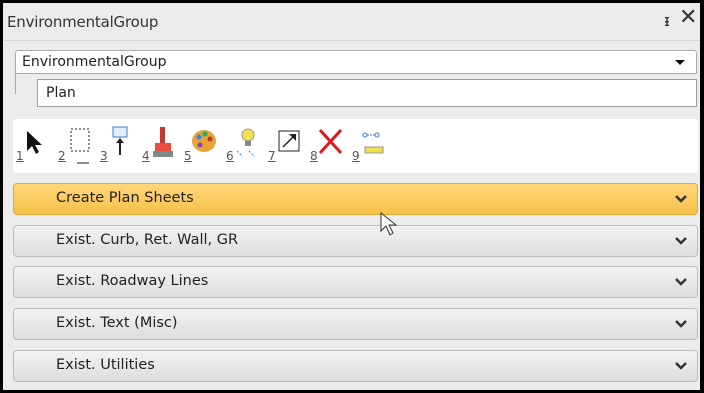 The image size is (704, 393). I want to click on section-exist-utilities: Exist. Utilities, so click(355, 366).